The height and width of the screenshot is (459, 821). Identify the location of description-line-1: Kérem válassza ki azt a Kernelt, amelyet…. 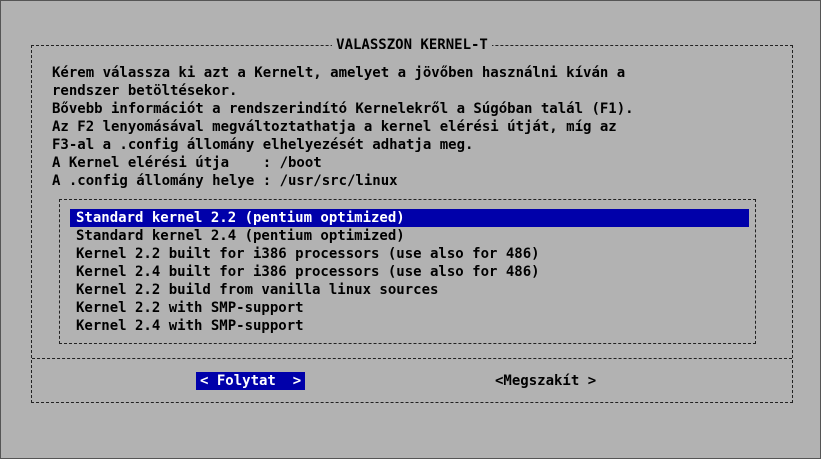
(339, 73).